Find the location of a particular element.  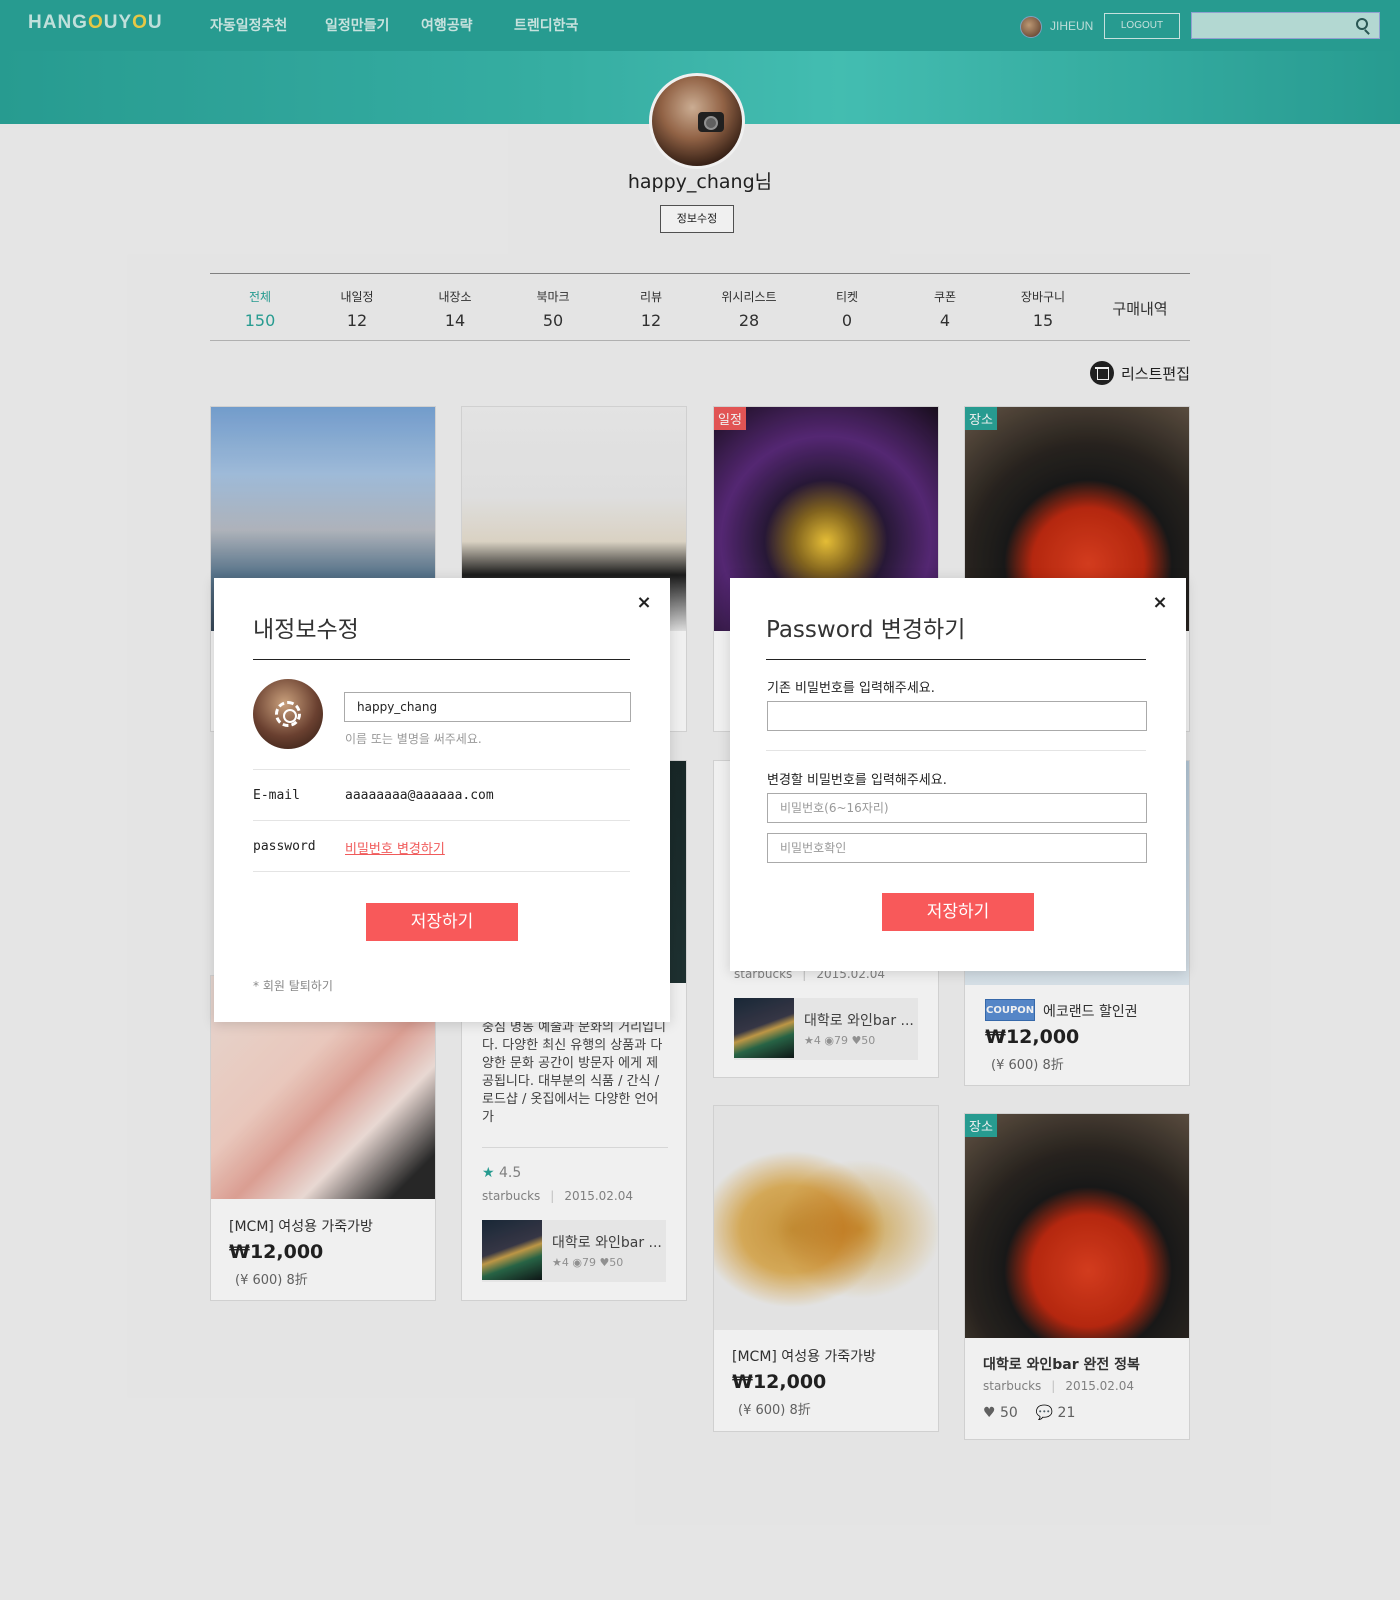

modal-title: 내정보수정 is located at coordinates (306, 630).